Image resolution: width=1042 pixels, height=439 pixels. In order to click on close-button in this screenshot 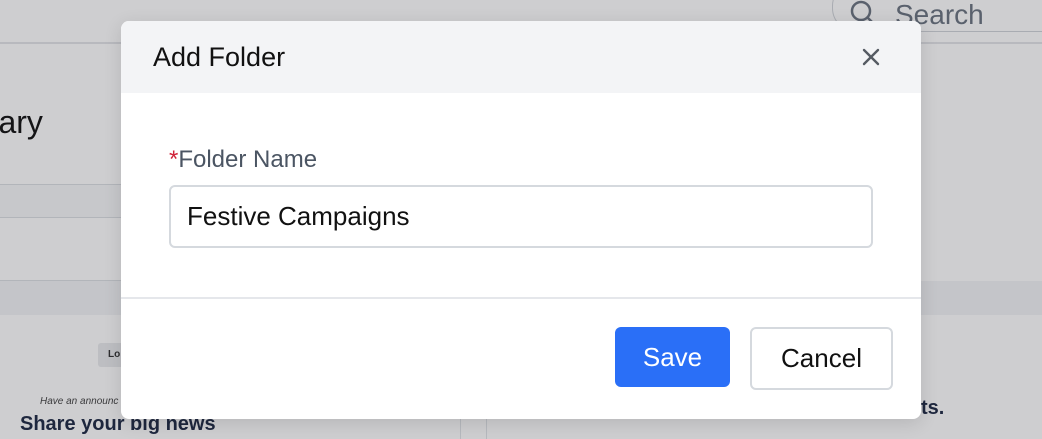, I will do `click(871, 57)`.